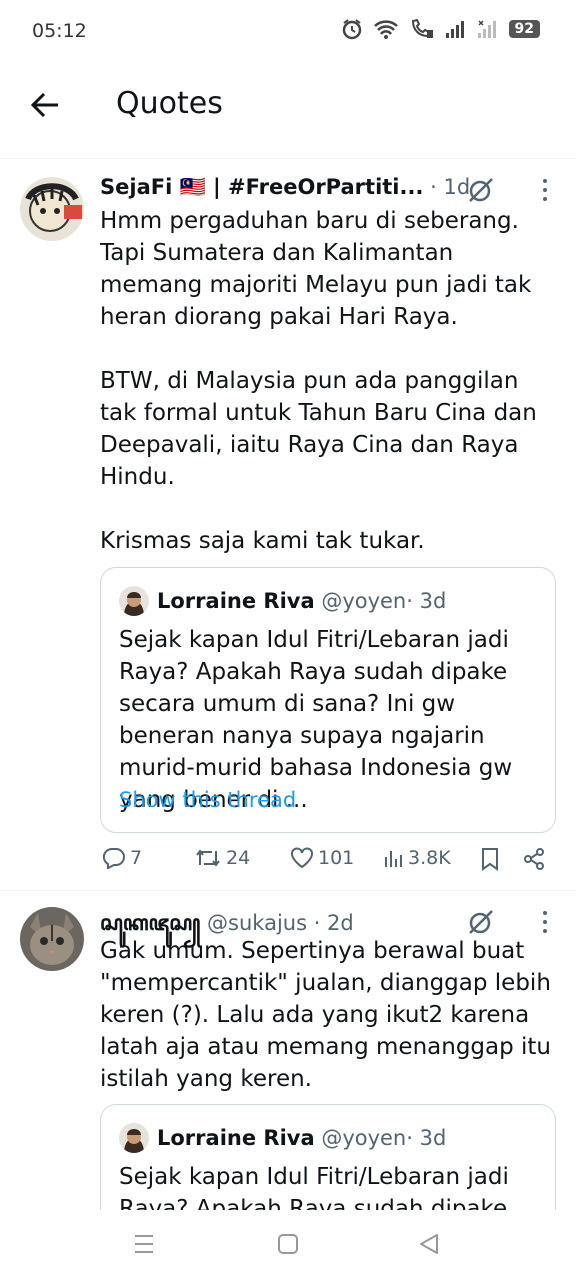 This screenshot has width=576, height=1280. What do you see at coordinates (144, 1244) in the screenshot?
I see `recent-apps-icon` at bounding box center [144, 1244].